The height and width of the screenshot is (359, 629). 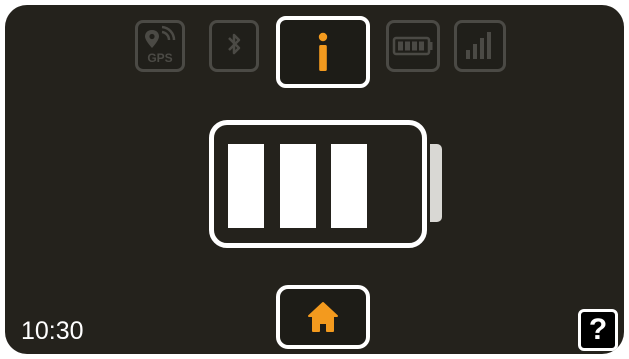 I want to click on clock-time: 10:30, so click(x=52, y=331).